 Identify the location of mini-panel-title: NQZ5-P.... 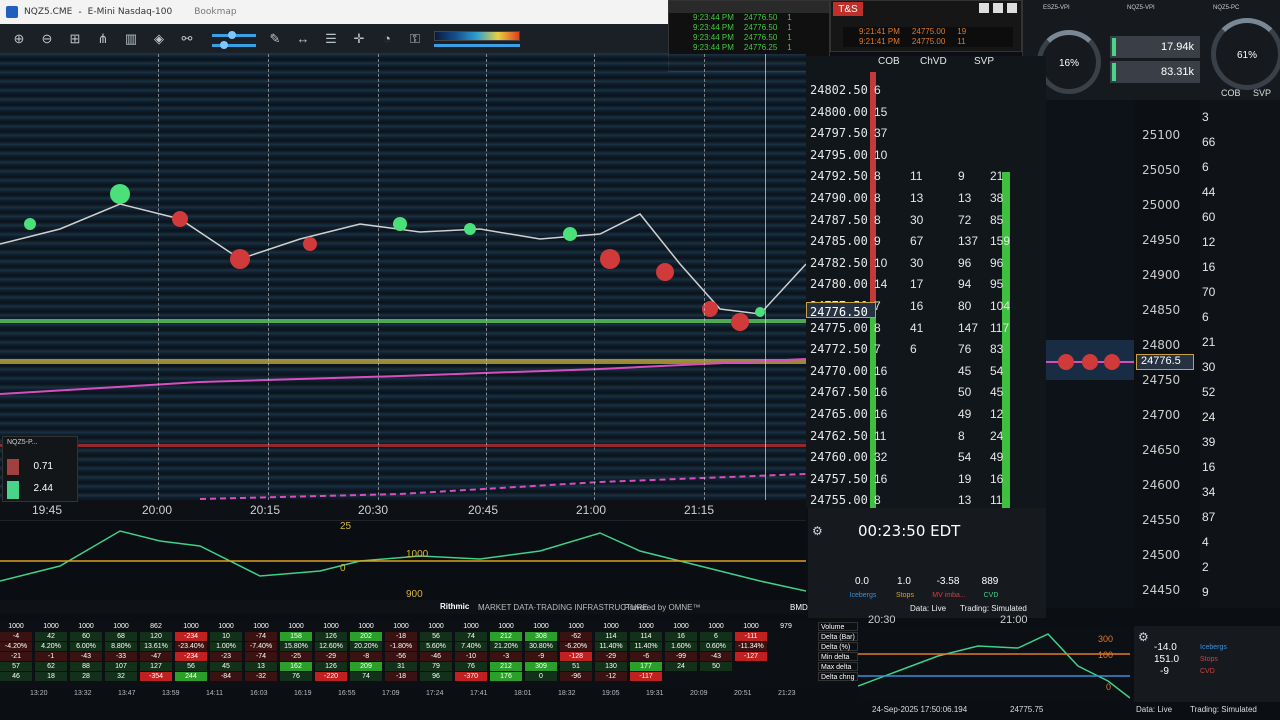
(22, 442).